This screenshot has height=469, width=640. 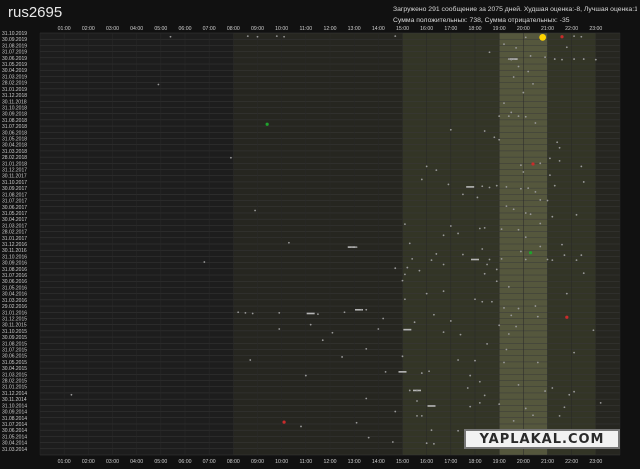 What do you see at coordinates (112, 29) in the screenshot?
I see `x-tick-label-top: 03:00` at bounding box center [112, 29].